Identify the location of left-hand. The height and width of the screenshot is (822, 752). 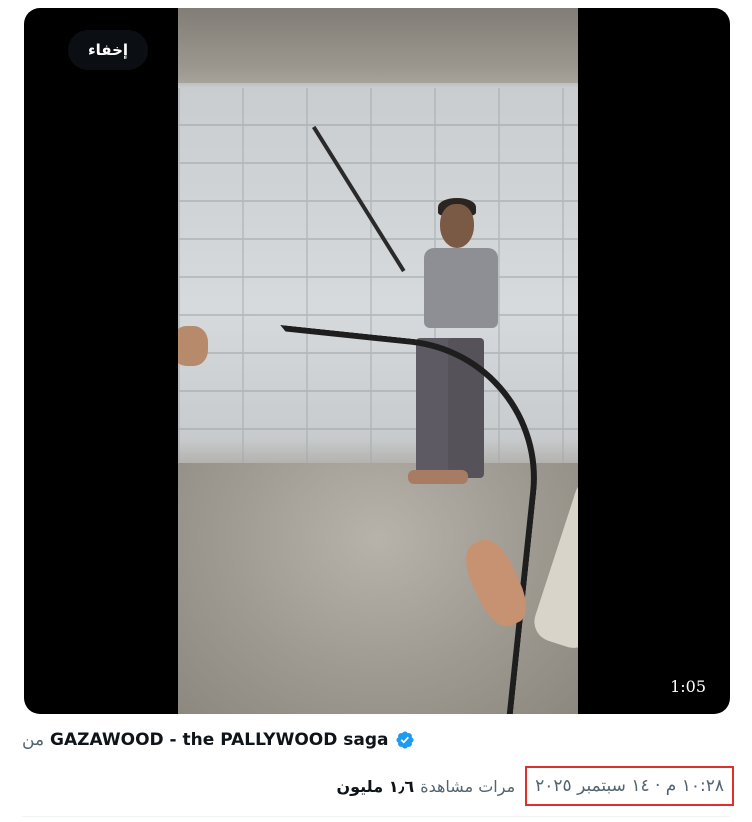
(193, 346).